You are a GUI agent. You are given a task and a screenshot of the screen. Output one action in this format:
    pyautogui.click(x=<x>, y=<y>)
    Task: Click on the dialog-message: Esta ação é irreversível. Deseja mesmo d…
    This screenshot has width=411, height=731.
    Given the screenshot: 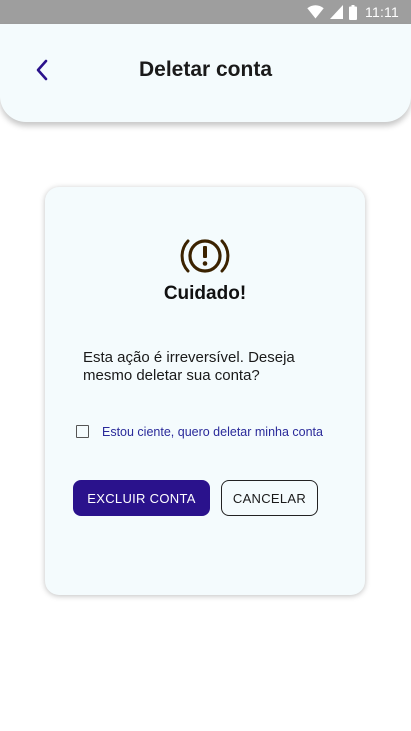 What is the action you would take?
    pyautogui.click(x=189, y=366)
    